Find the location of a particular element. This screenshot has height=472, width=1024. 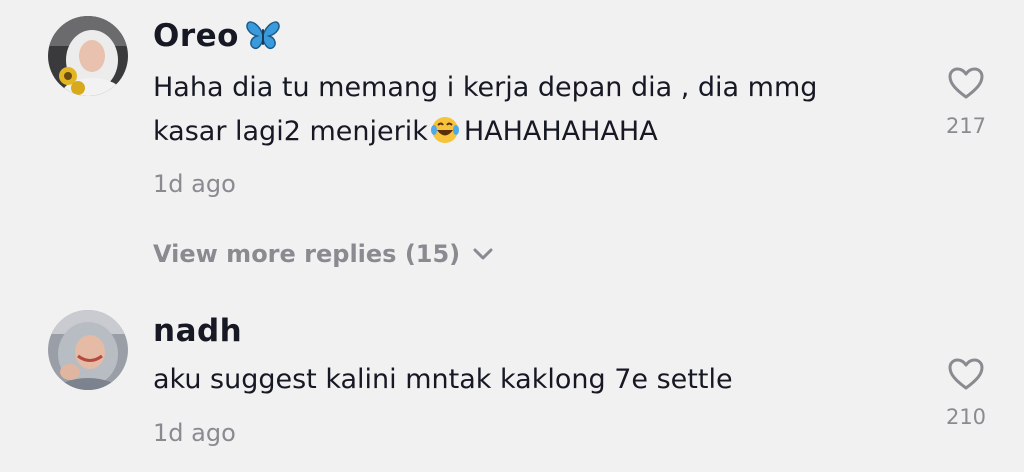

view-more-replies-label: View more replies (15) is located at coordinates (307, 254).